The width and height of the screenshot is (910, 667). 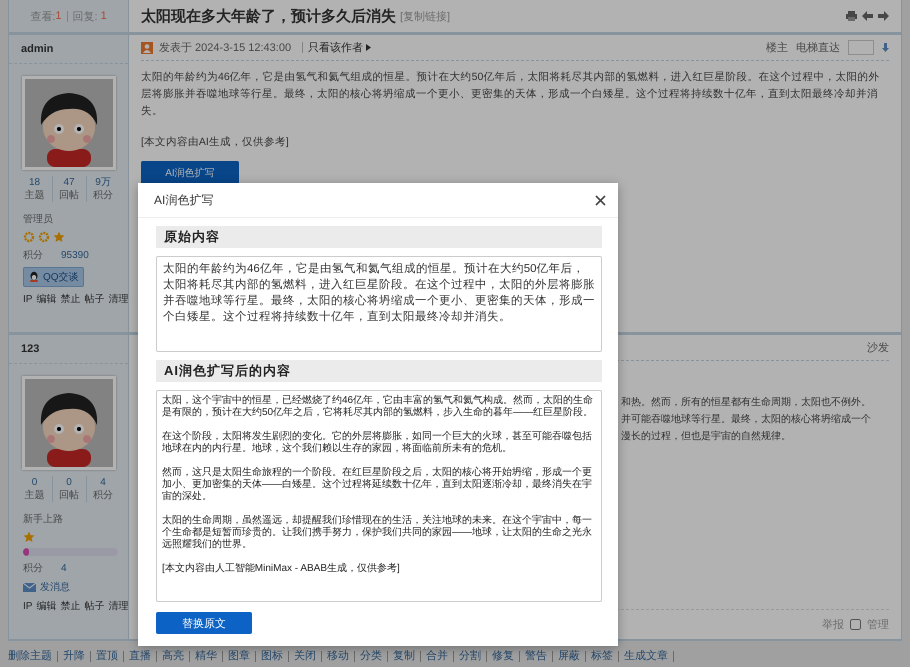 I want to click on manage-checkbox, so click(x=855, y=624).